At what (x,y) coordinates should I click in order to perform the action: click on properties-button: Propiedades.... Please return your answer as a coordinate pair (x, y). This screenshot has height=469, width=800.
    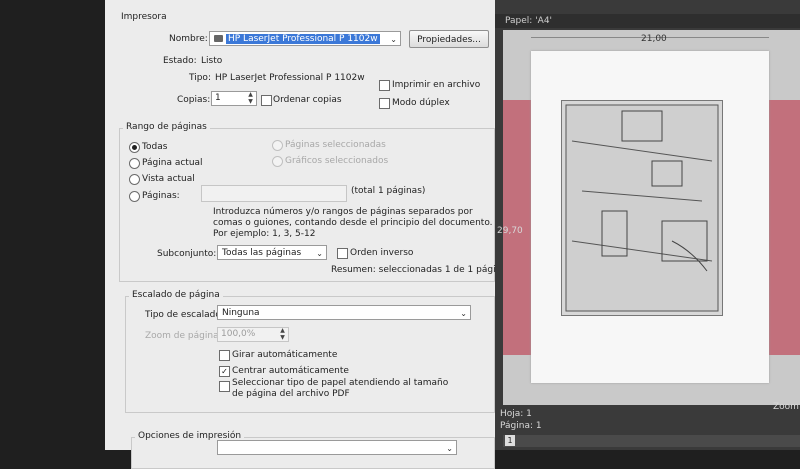
    Looking at the image, I should click on (449, 39).